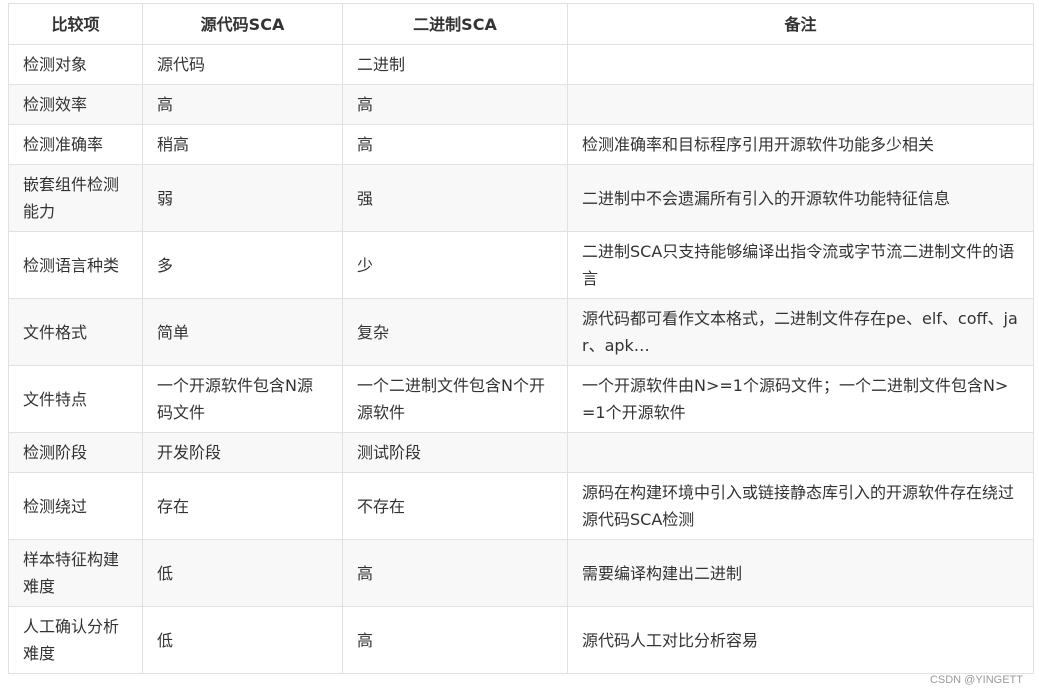 The image size is (1039, 694). Describe the element at coordinates (800, 265) in the screenshot. I see `row-notes: 二进制SCA只支持能够编译出指令流或字节流二进制文件的语言` at that location.